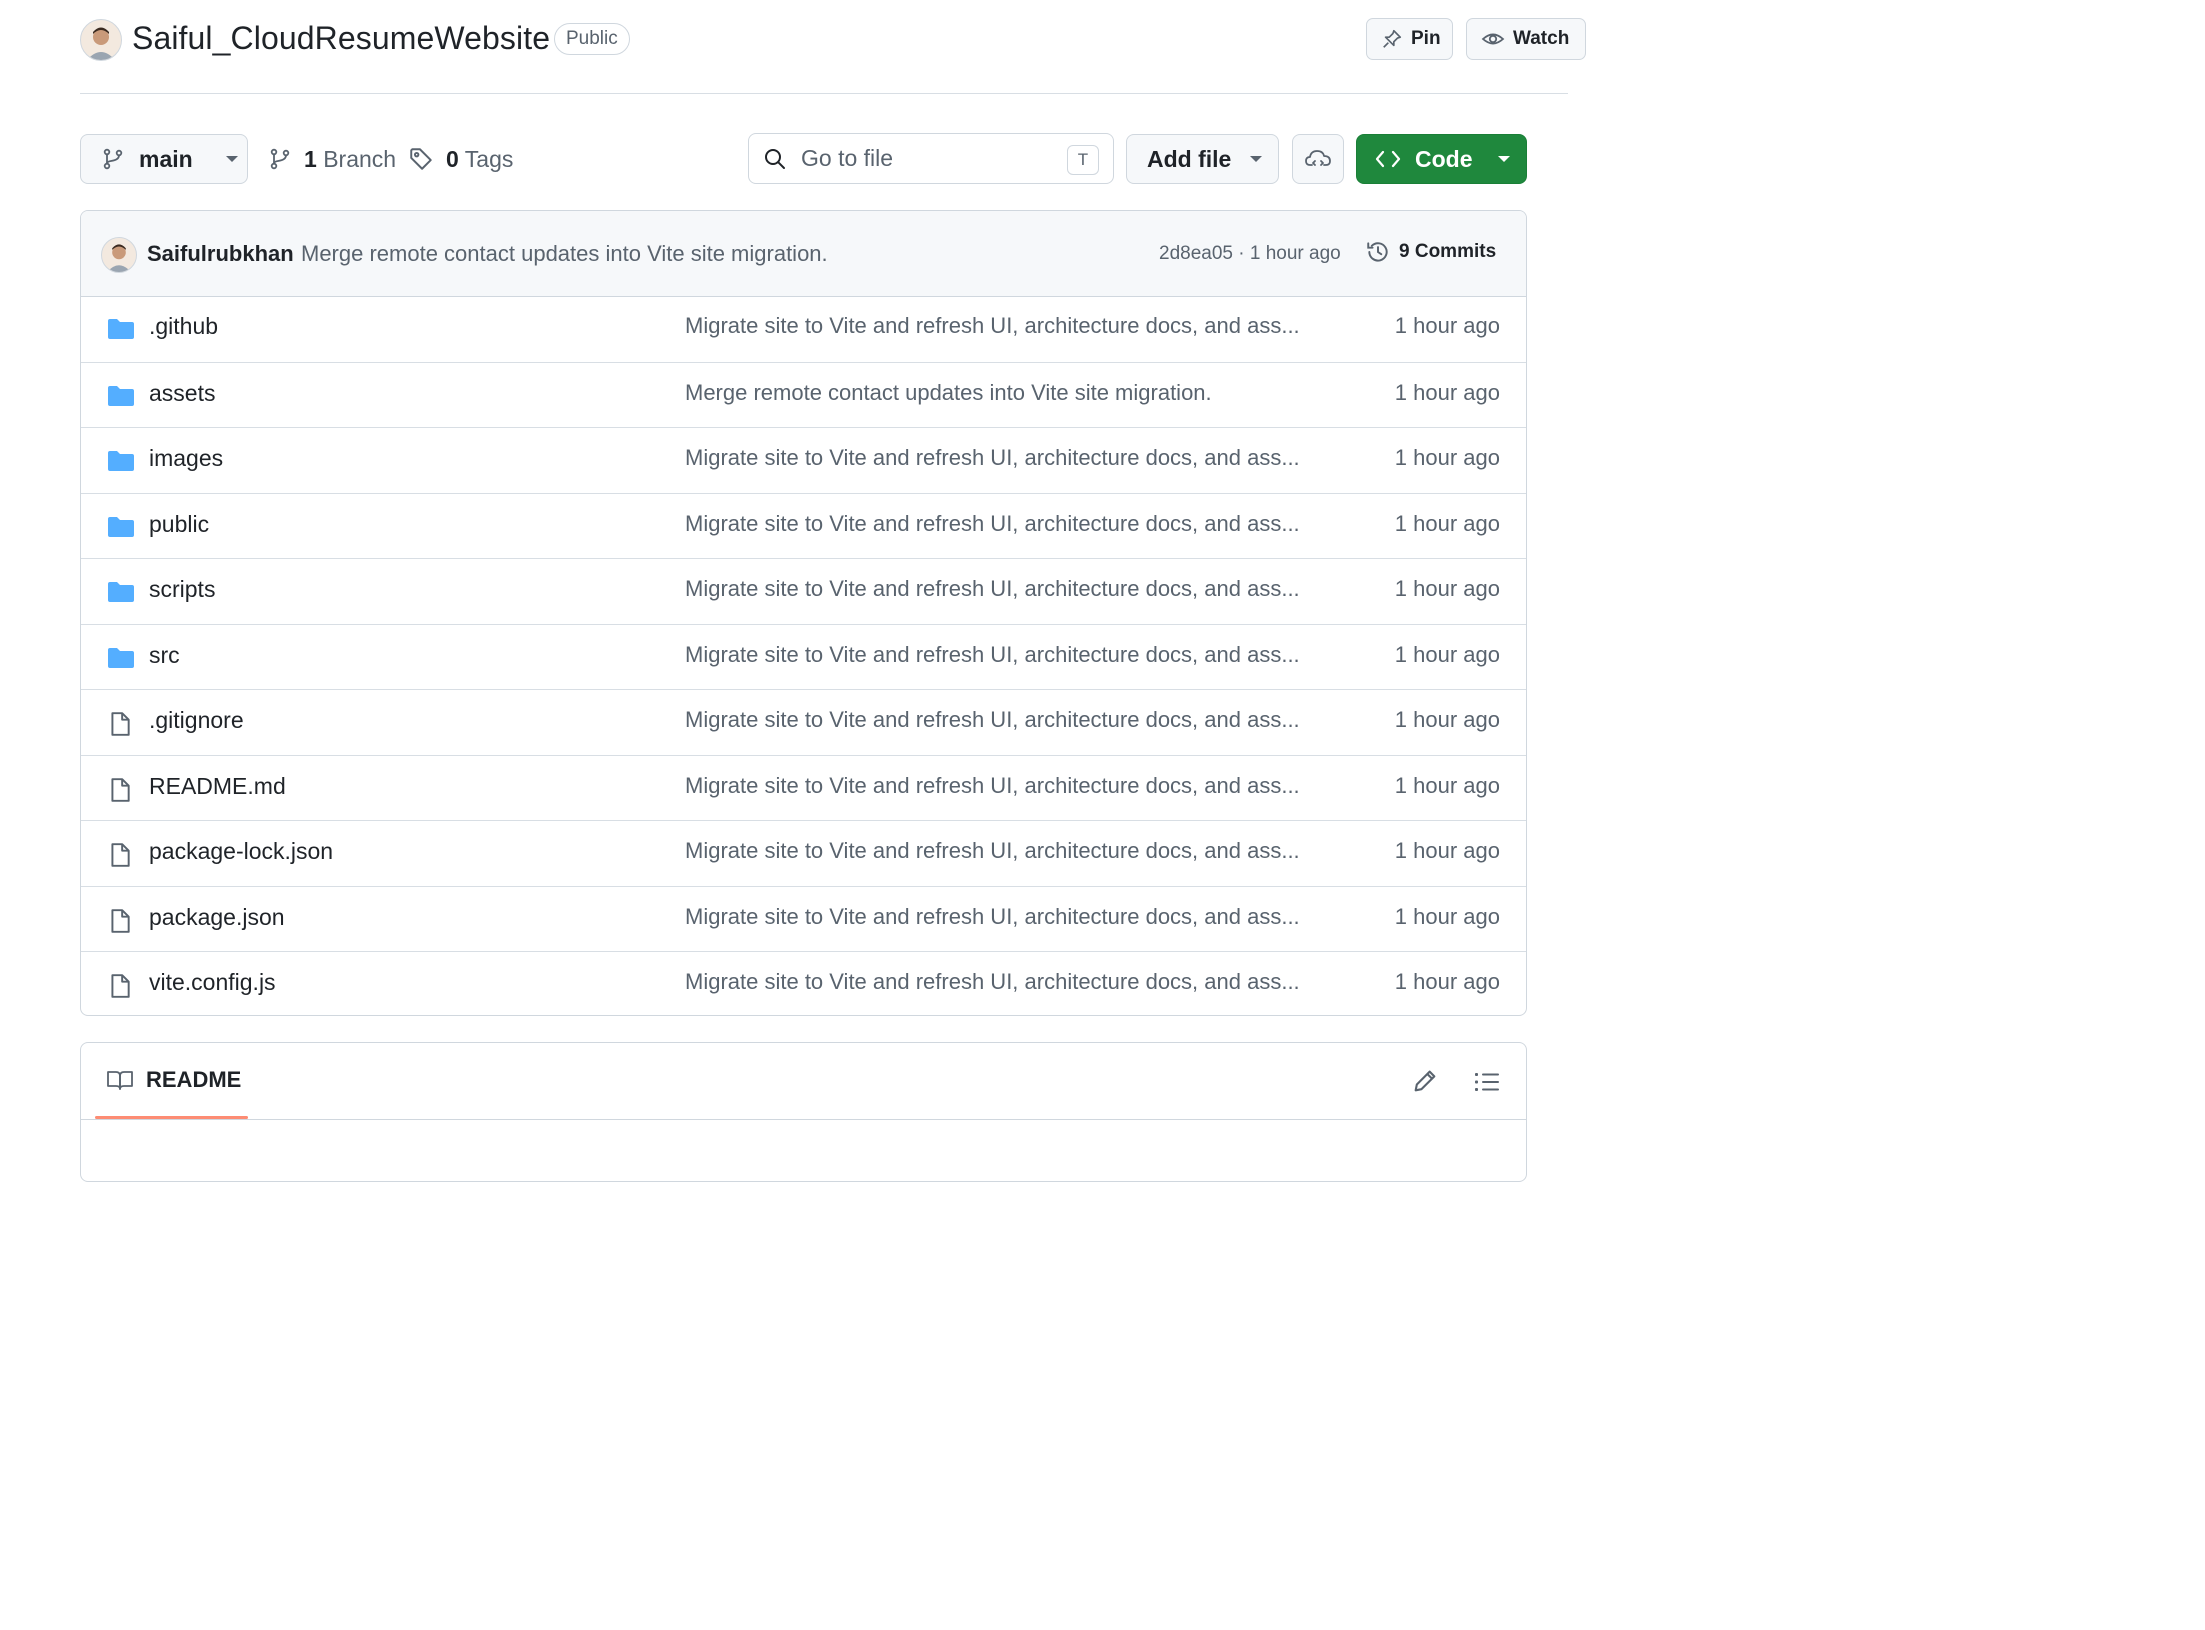 This screenshot has width=2205, height=1630. I want to click on visibility-badge: Public, so click(592, 39).